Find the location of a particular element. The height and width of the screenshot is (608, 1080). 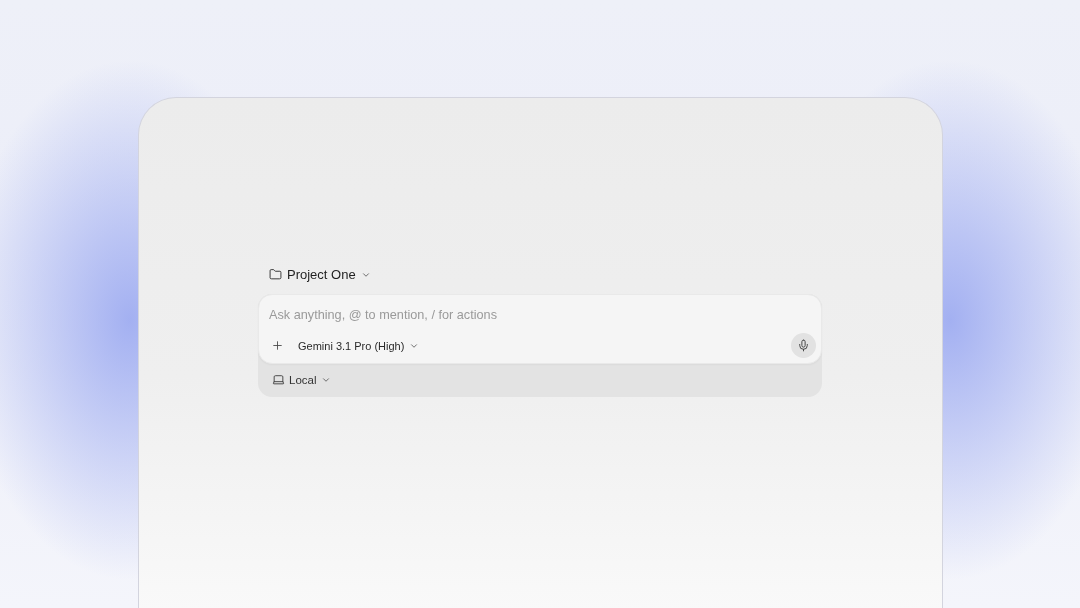

microphone-button is located at coordinates (803, 345).